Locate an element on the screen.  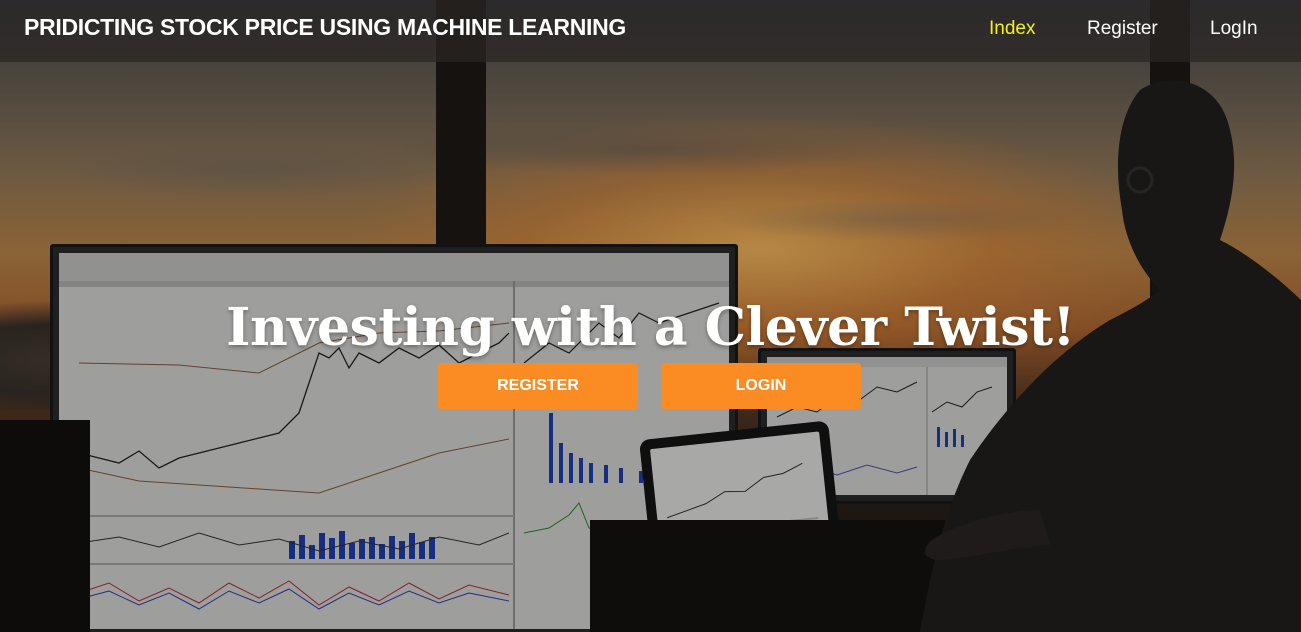
nav-link-index: Index is located at coordinates (1012, 29).